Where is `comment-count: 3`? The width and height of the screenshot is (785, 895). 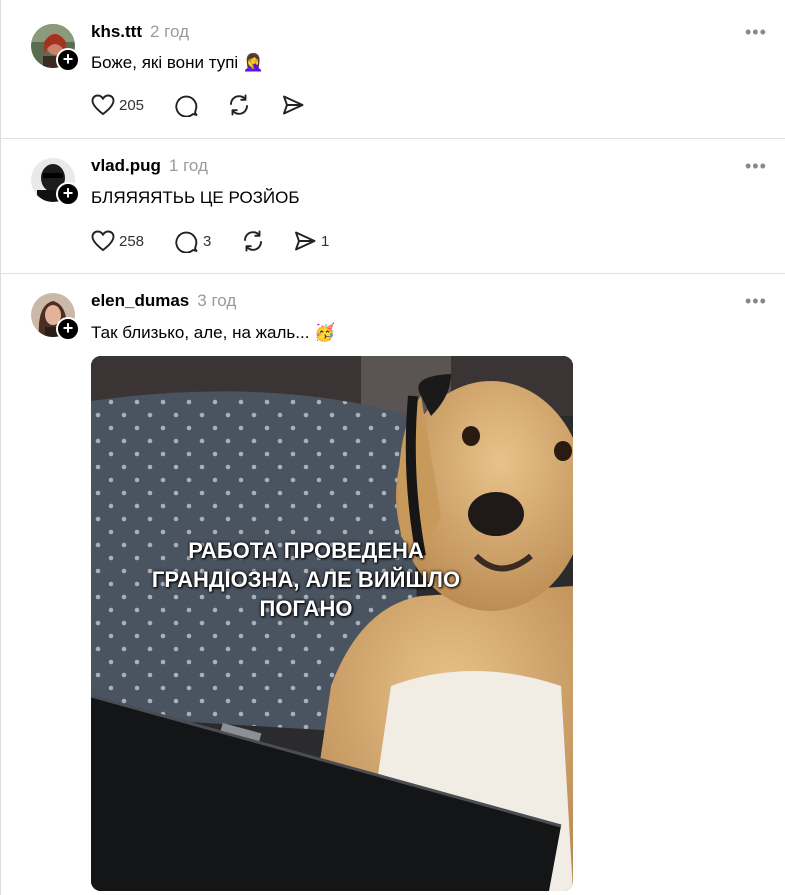 comment-count: 3 is located at coordinates (207, 241).